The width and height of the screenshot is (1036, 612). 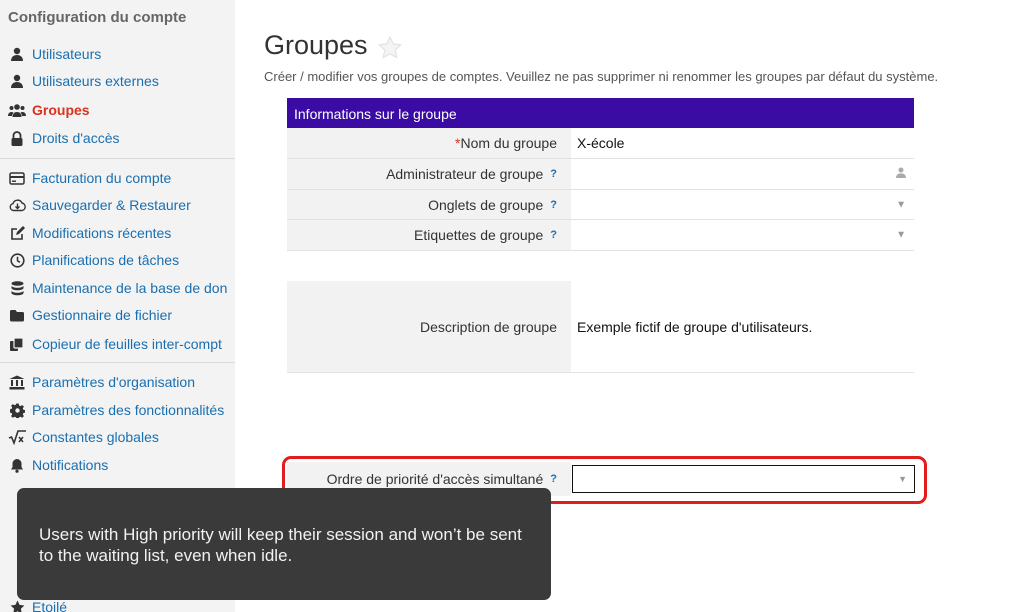 What do you see at coordinates (61, 110) in the screenshot?
I see `sidebar-item-label: Groupes` at bounding box center [61, 110].